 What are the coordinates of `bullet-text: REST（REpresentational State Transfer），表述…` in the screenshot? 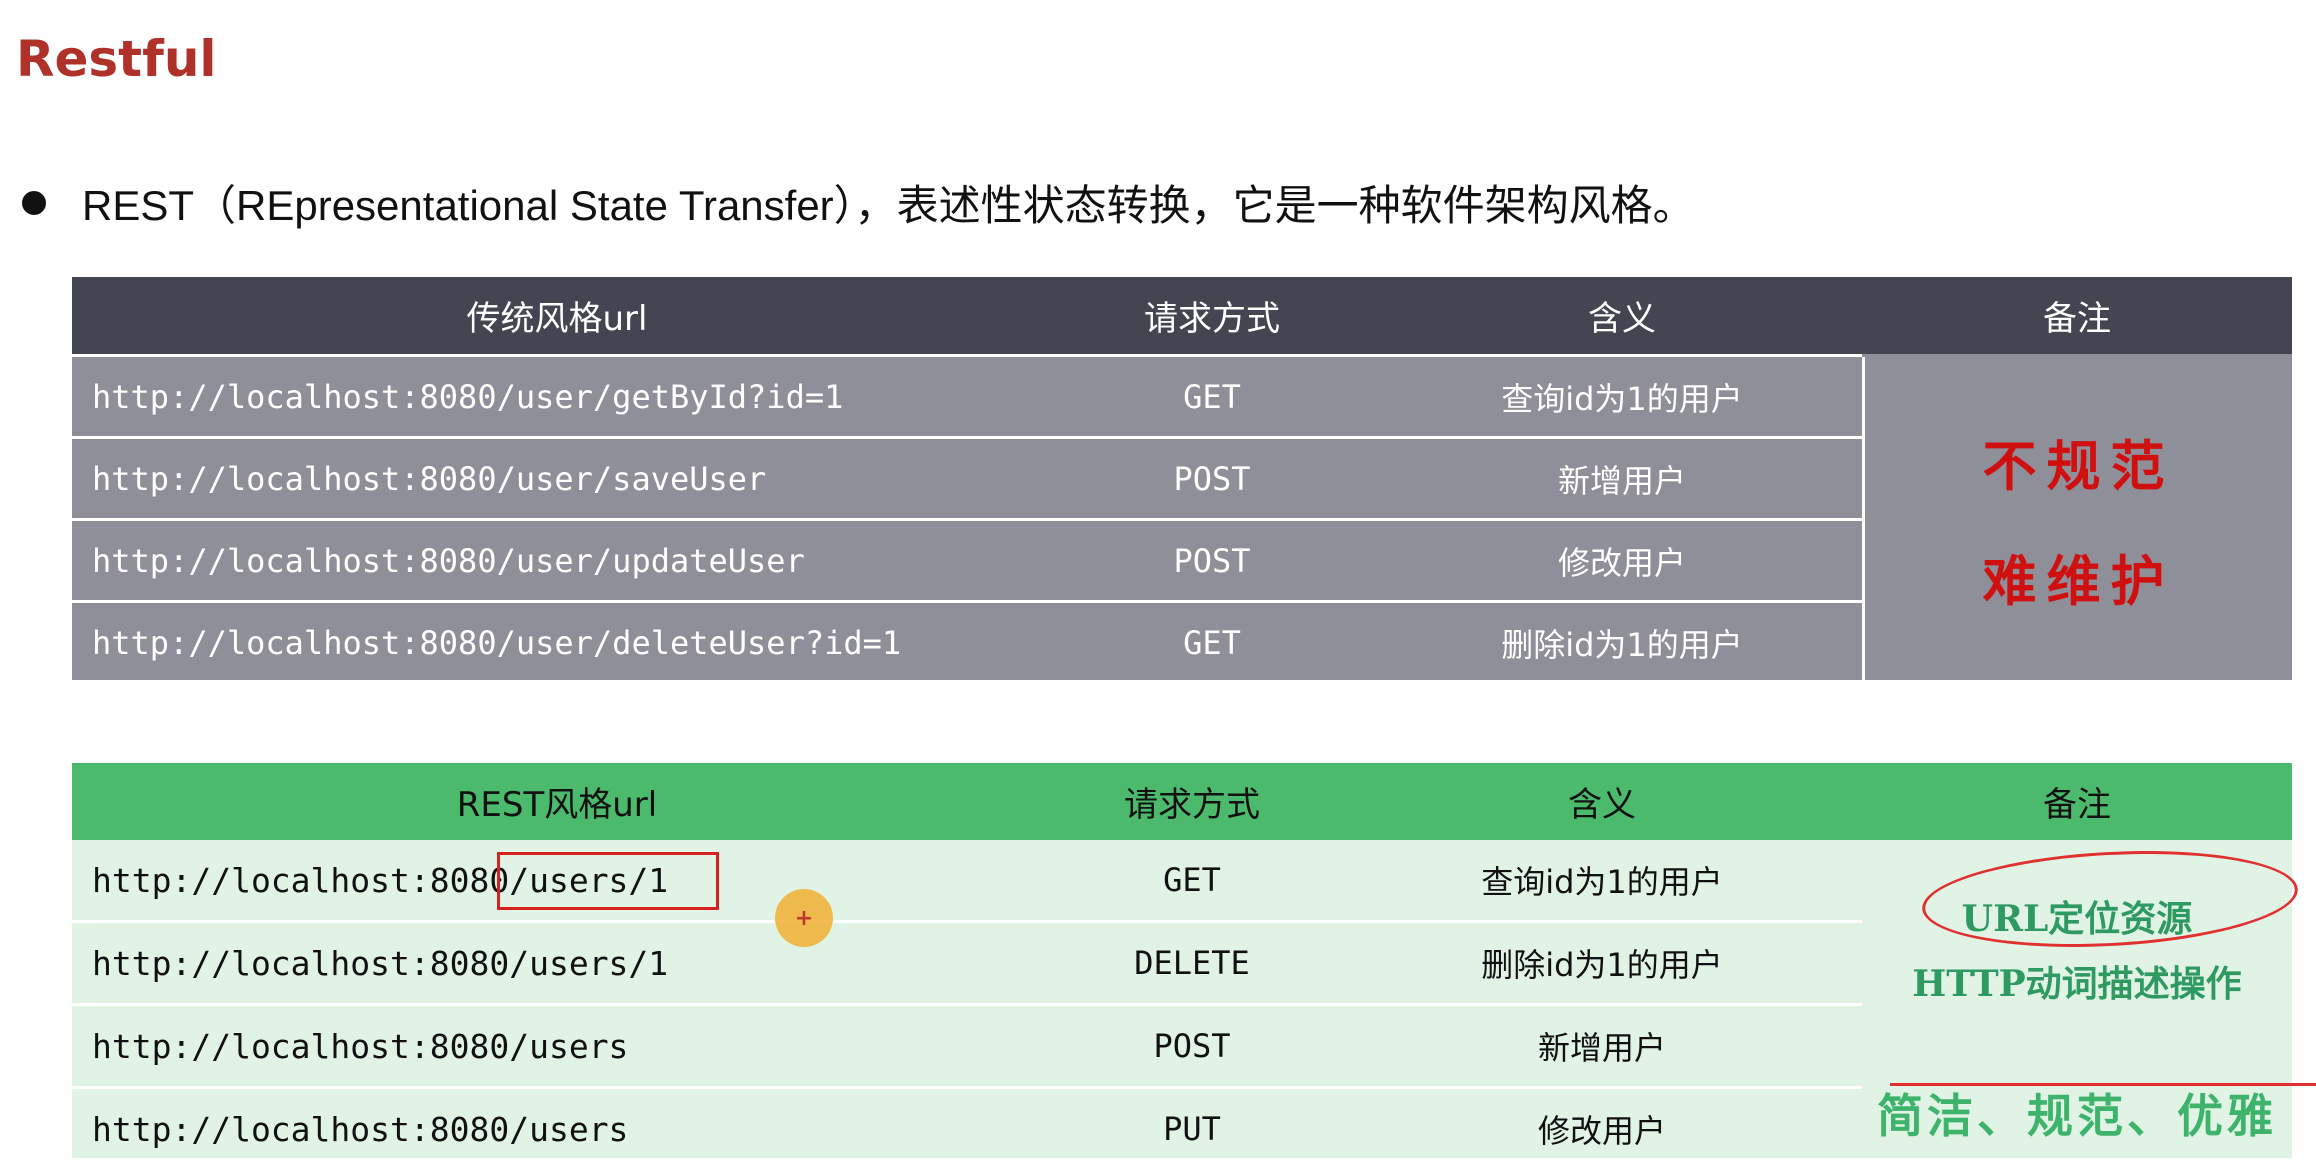 It's located at (888, 205).